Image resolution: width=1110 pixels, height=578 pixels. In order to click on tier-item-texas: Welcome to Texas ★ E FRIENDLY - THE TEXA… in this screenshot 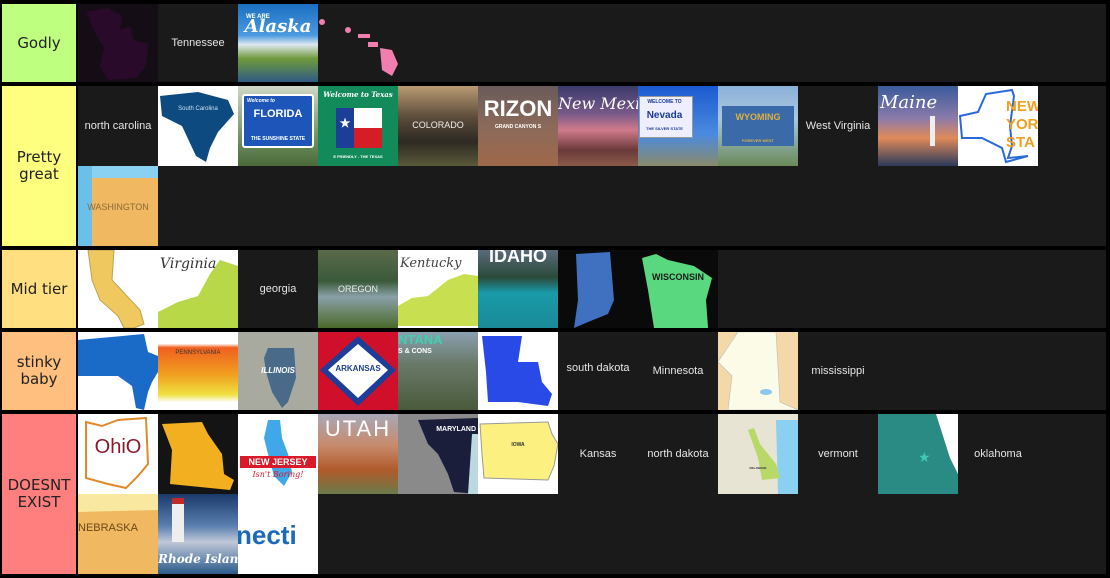, I will do `click(358, 126)`.